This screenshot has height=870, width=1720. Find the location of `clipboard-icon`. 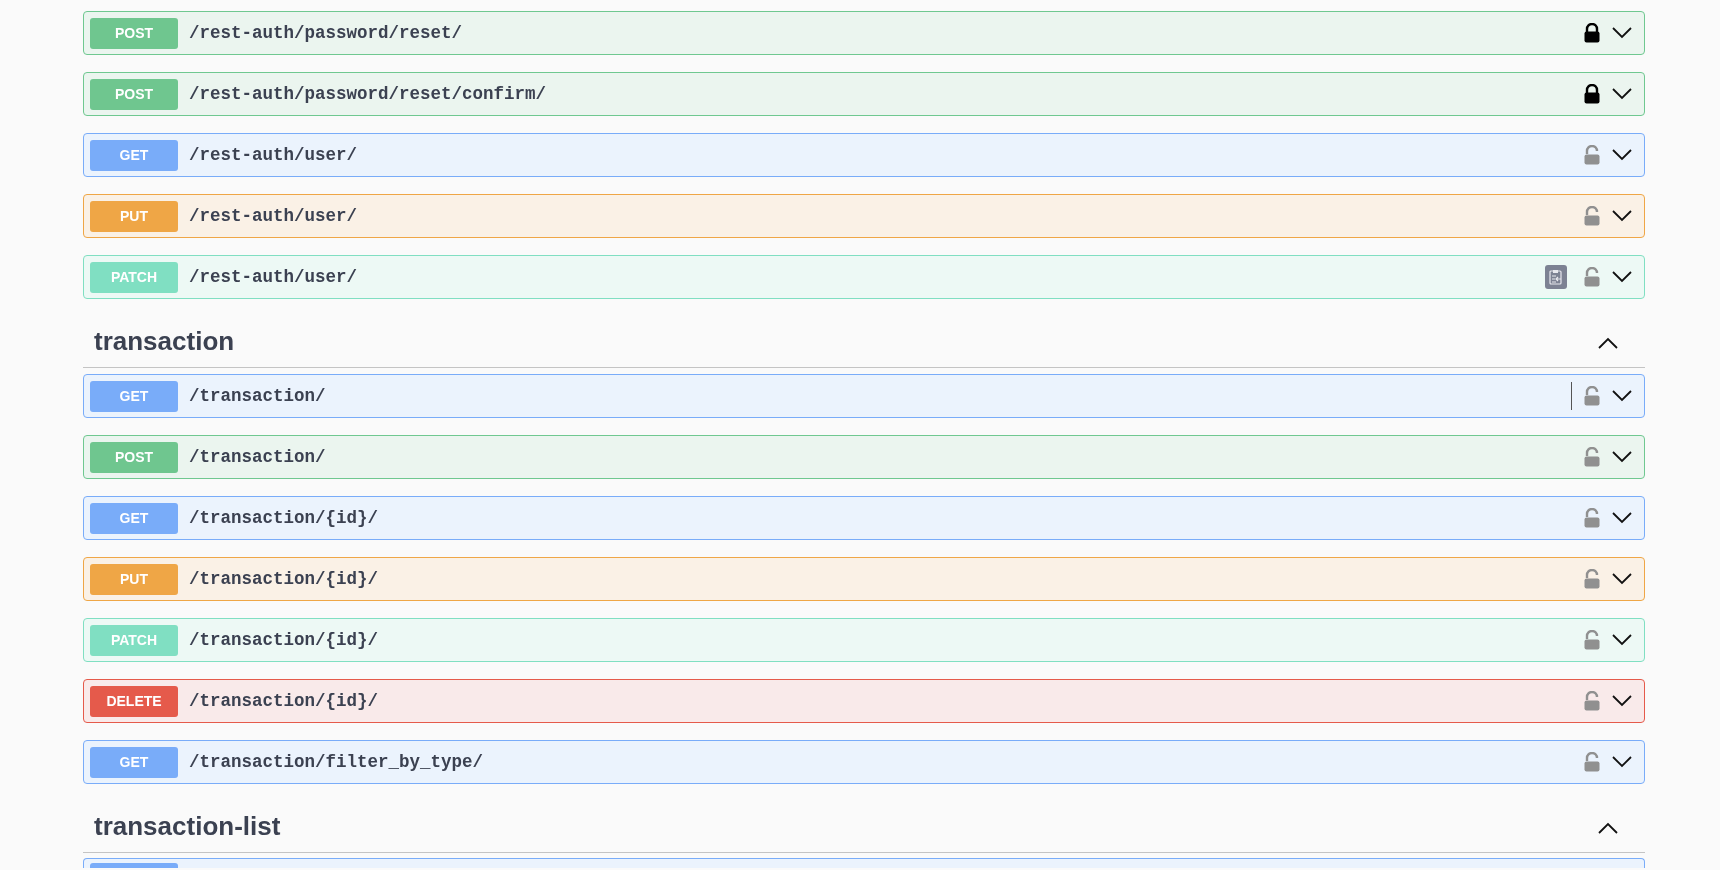

clipboard-icon is located at coordinates (1556, 277).